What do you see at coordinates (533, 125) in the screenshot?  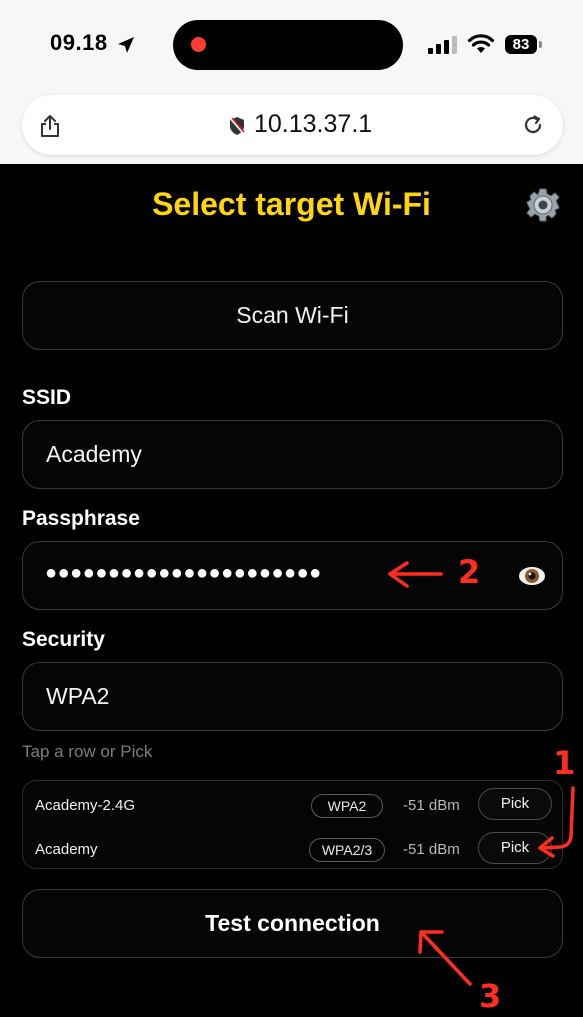 I see `reload-icon` at bounding box center [533, 125].